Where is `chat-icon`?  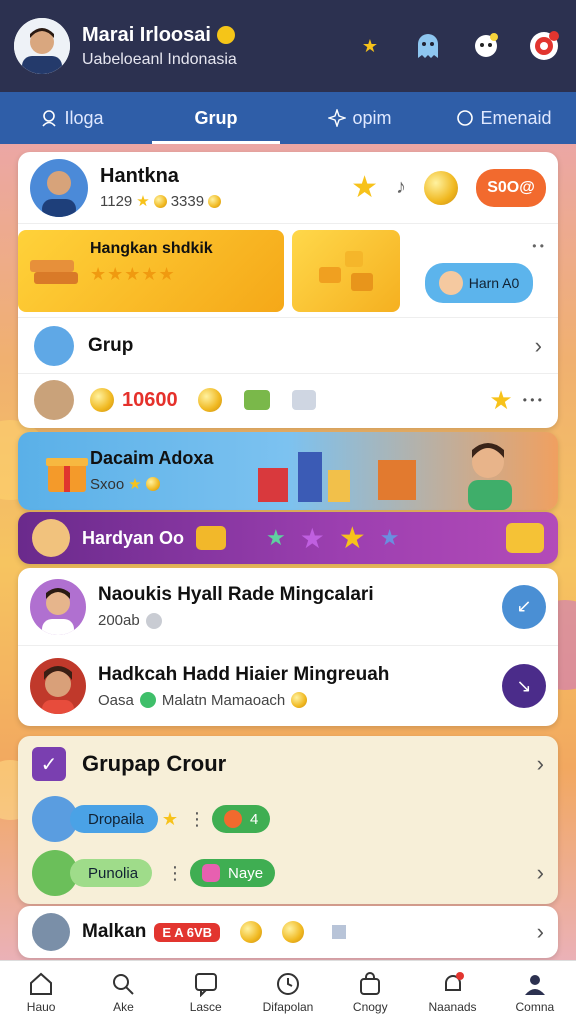
chat-icon is located at coordinates (205, 985).